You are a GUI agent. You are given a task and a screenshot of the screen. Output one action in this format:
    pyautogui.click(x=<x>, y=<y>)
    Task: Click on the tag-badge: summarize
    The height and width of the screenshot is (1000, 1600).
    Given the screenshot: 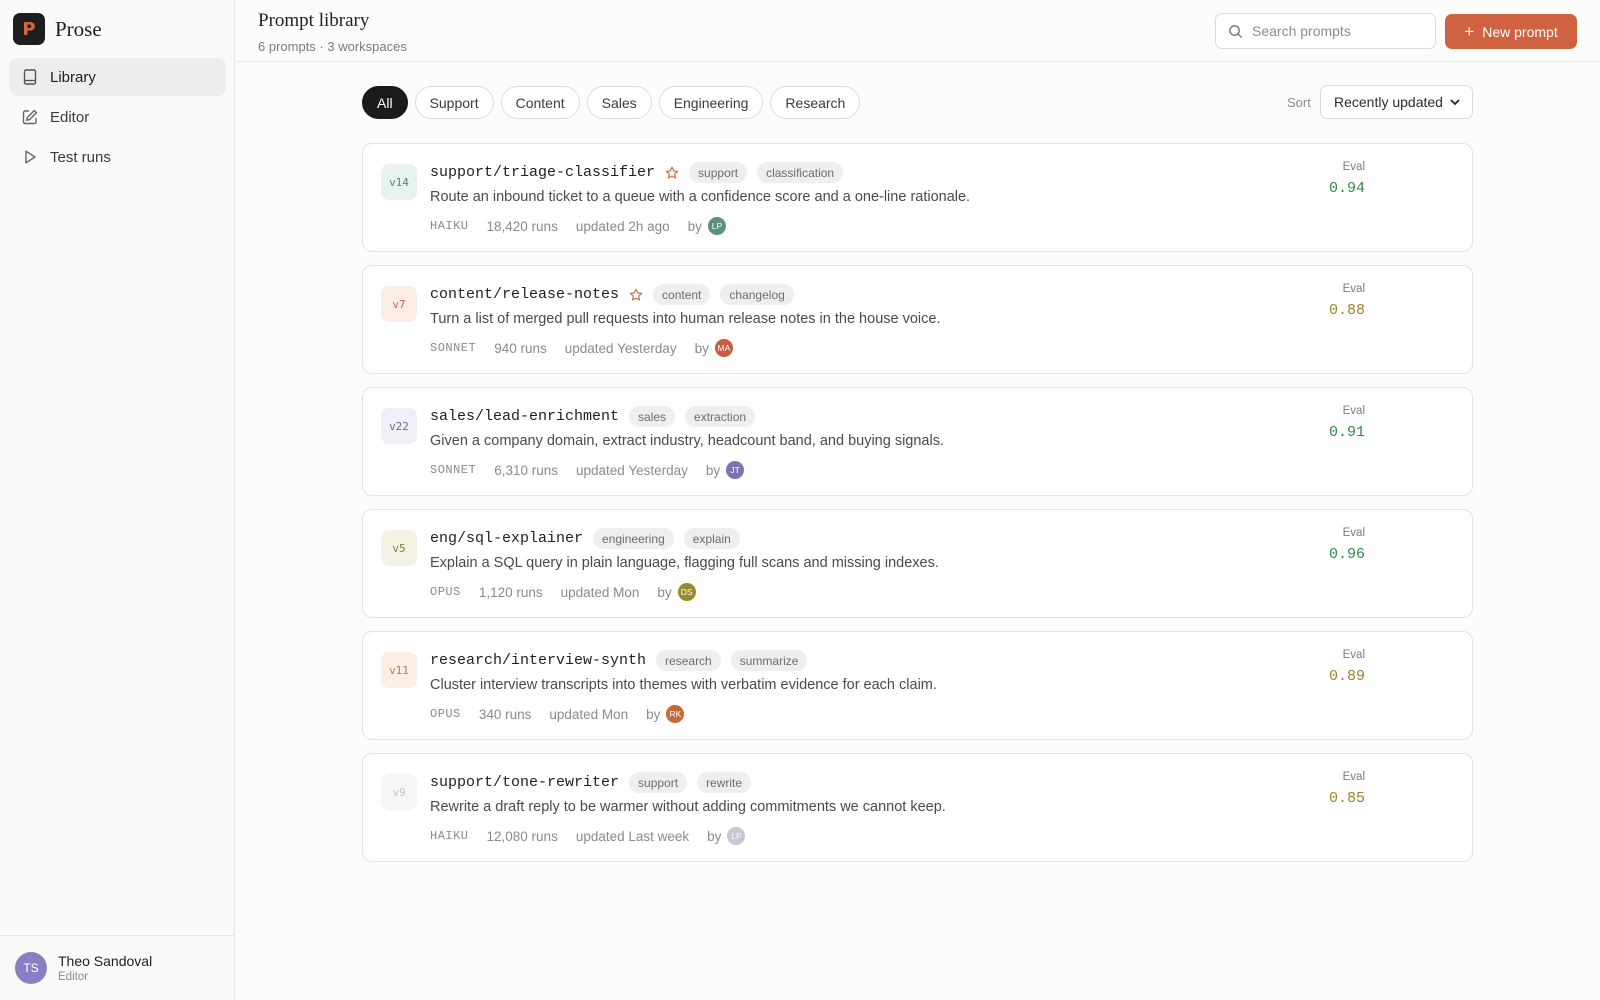 What is the action you would take?
    pyautogui.click(x=769, y=660)
    